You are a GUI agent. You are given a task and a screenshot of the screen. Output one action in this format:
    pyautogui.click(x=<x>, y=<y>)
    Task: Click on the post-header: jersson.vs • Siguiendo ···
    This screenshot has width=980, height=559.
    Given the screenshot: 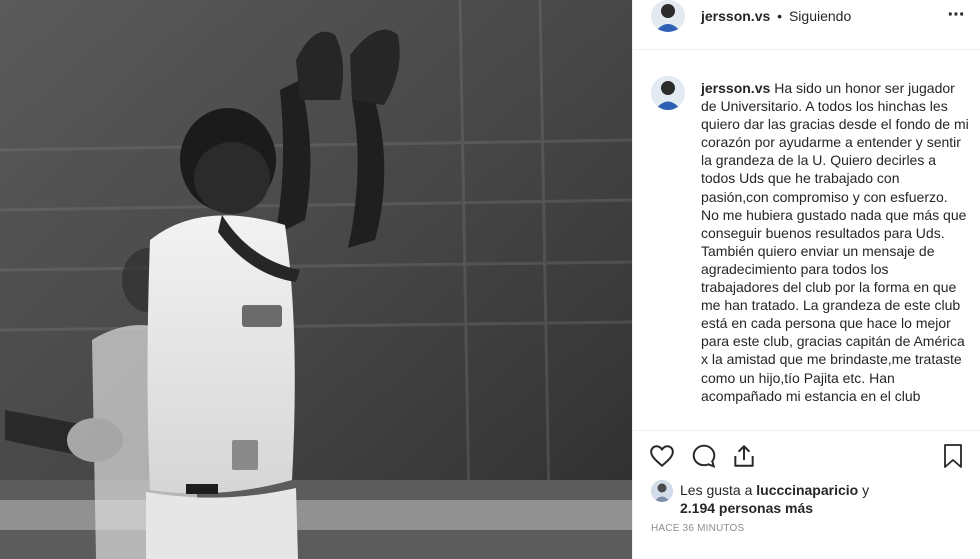 What is the action you would take?
    pyautogui.click(x=806, y=25)
    